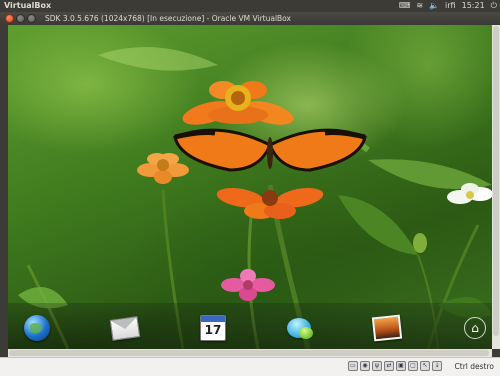  What do you see at coordinates (125, 328) in the screenshot?
I see `mail-icon` at bounding box center [125, 328].